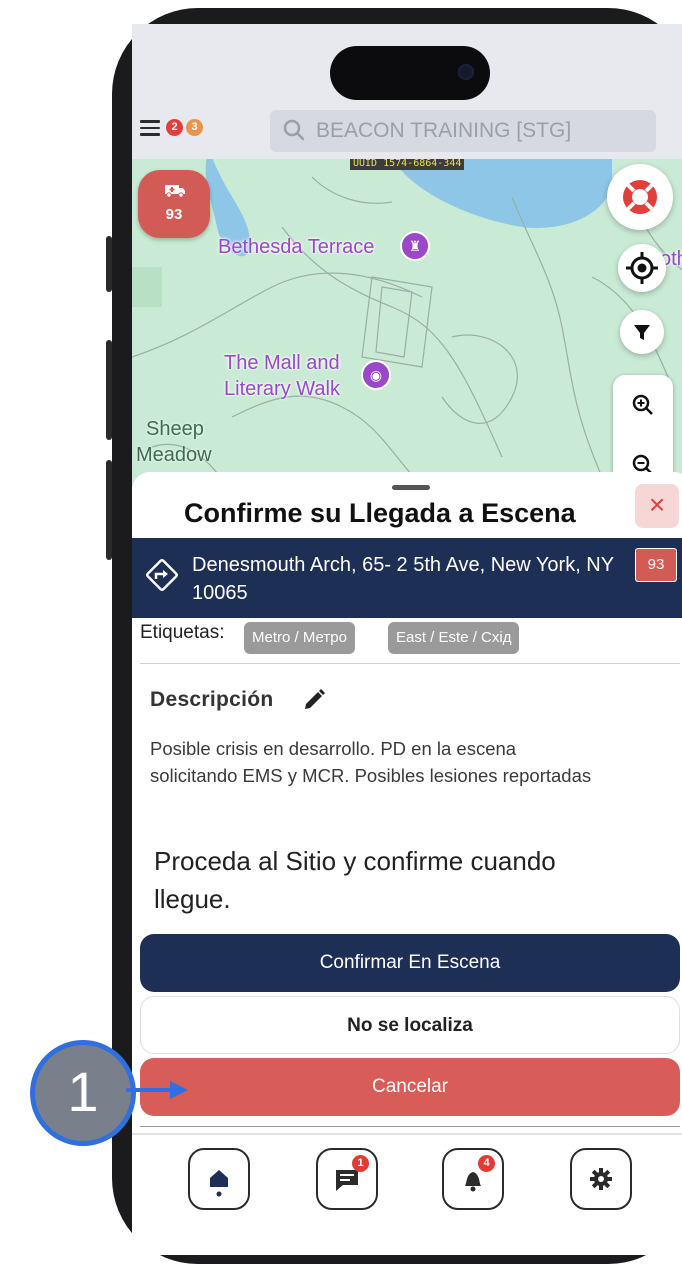 Image resolution: width=682 pixels, height=1266 pixels. I want to click on locate-me-button, so click(642, 268).